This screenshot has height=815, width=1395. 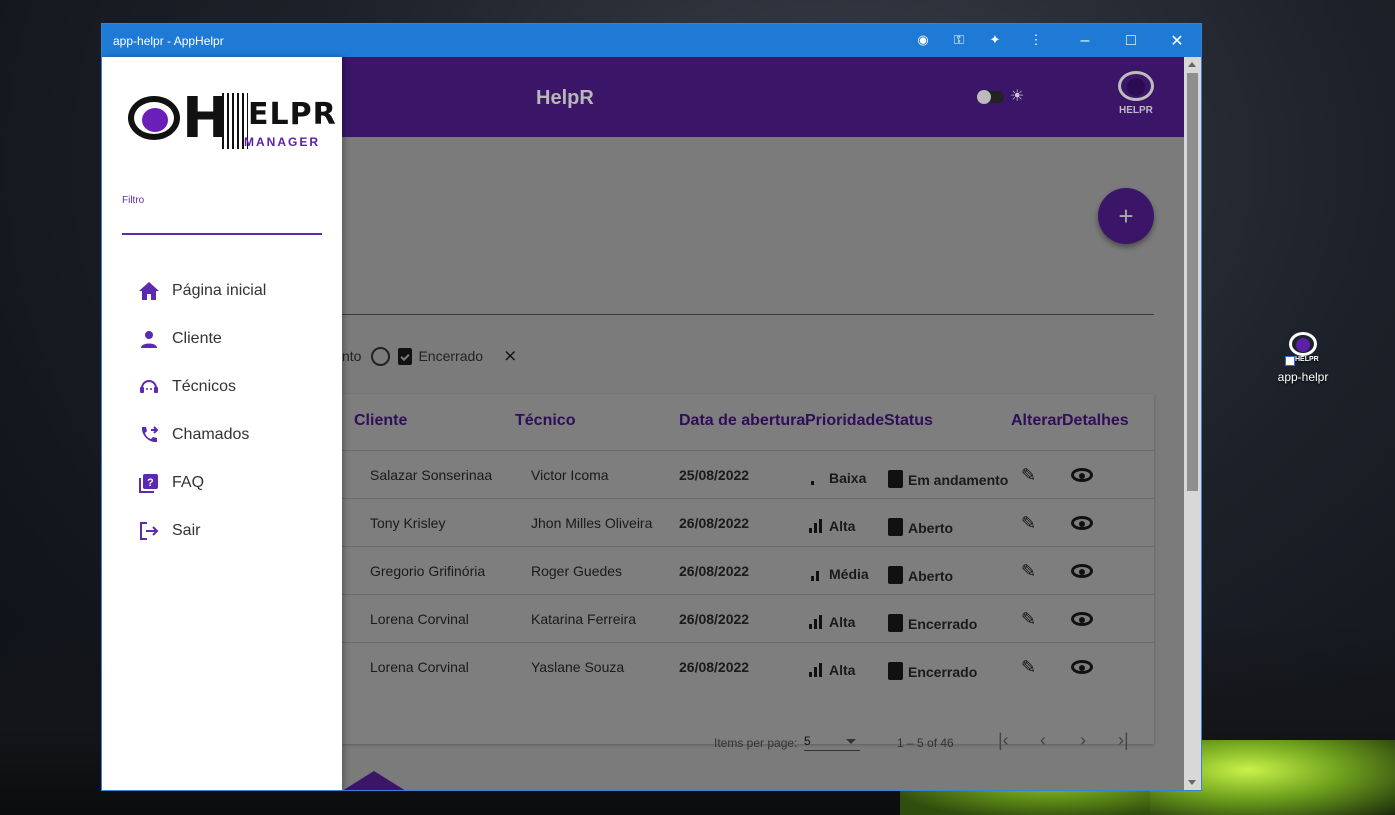 I want to click on first-page-button: |‹, so click(x=1003, y=740).